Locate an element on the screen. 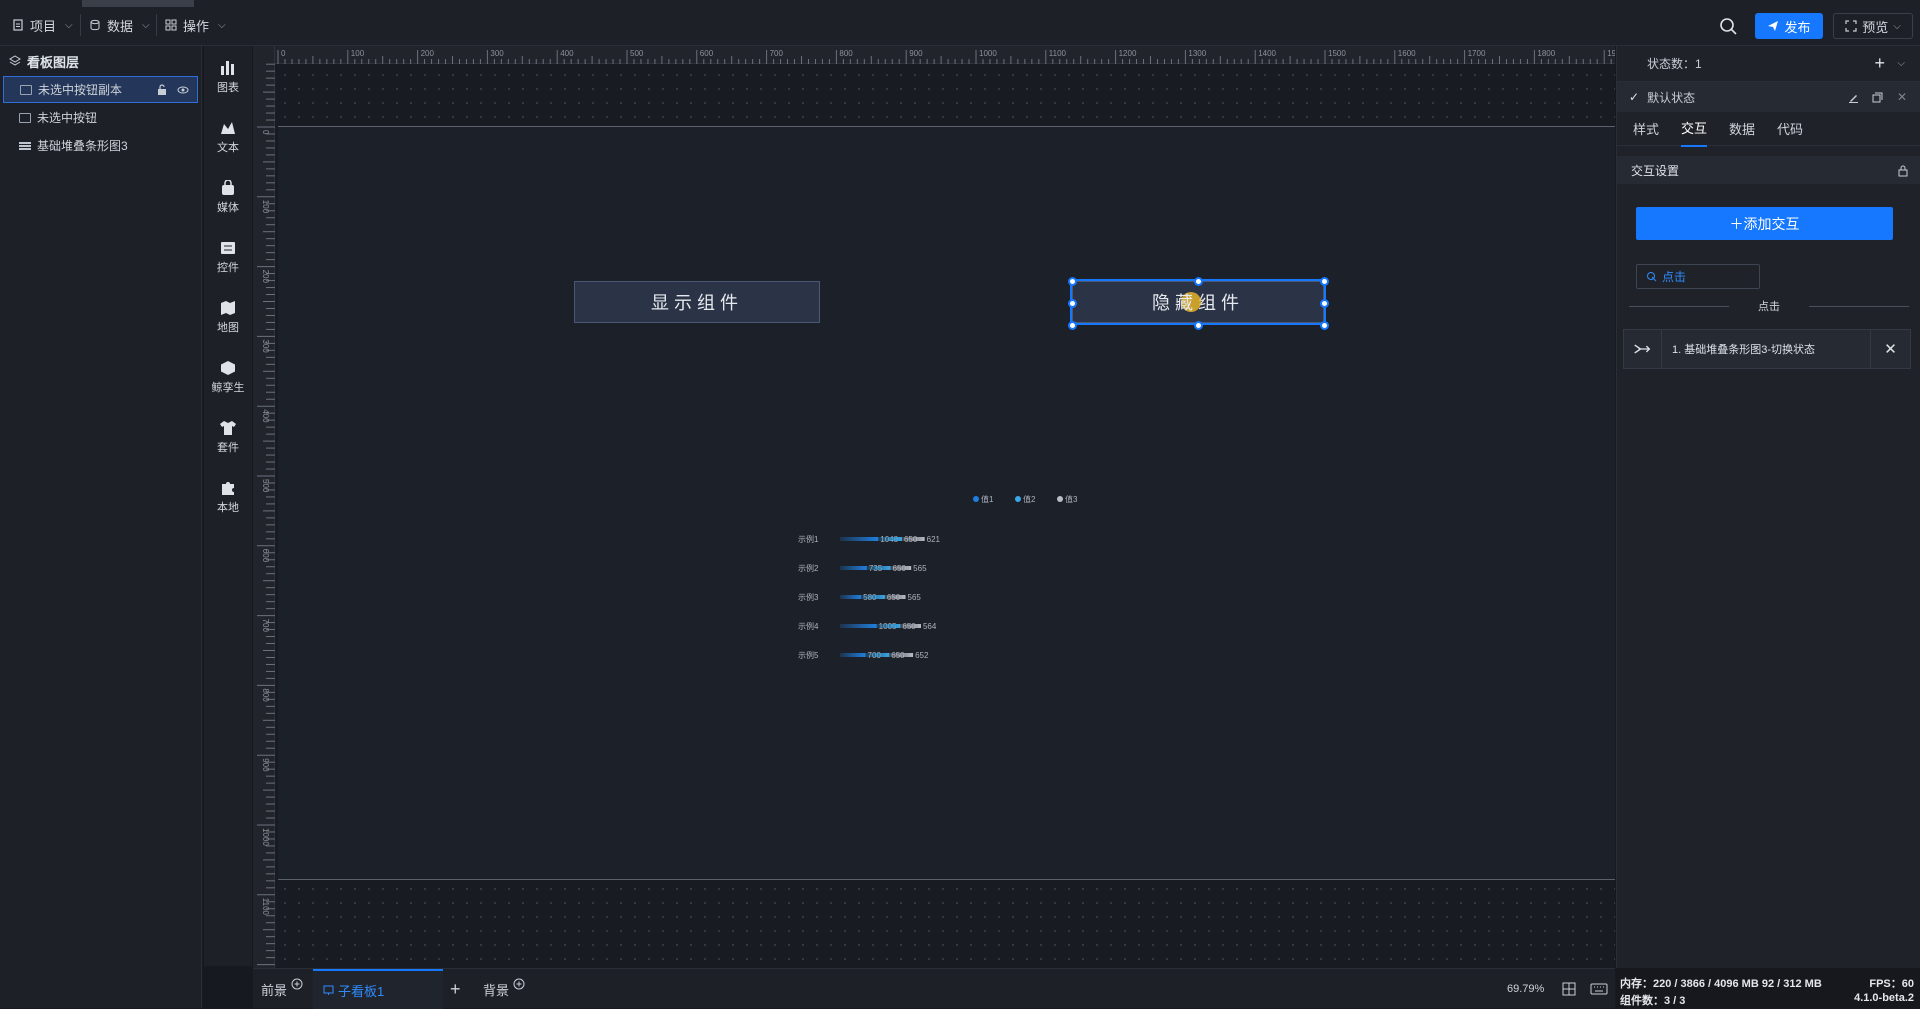  tab-foreground: 前景 is located at coordinates (282, 989).